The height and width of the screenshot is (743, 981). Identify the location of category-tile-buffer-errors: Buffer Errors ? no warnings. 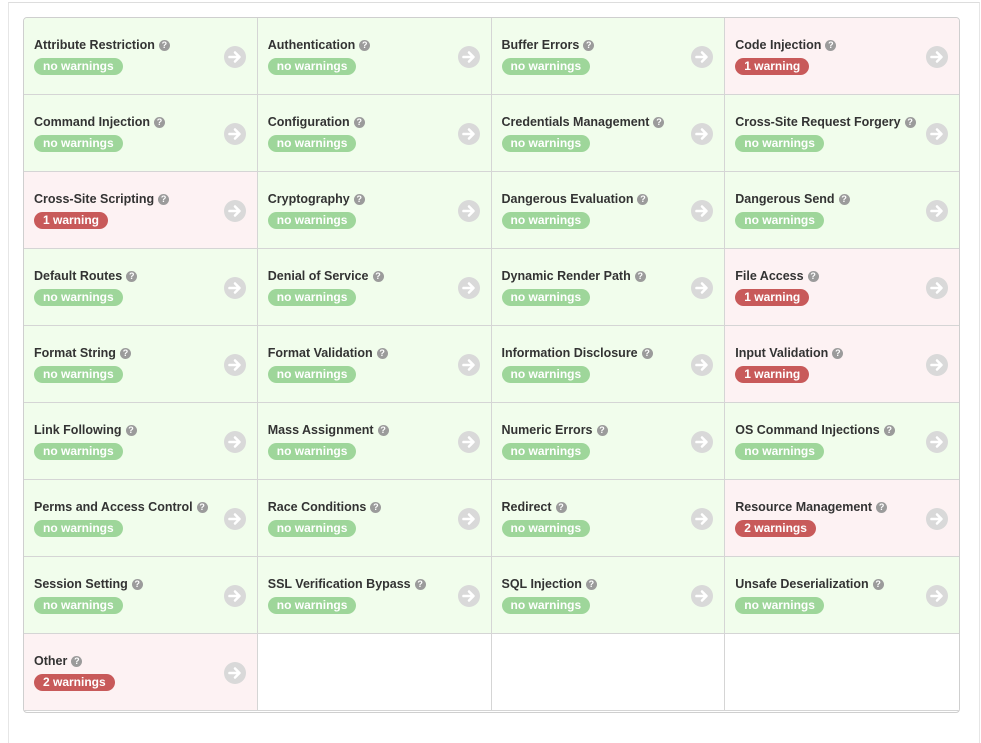
(608, 56).